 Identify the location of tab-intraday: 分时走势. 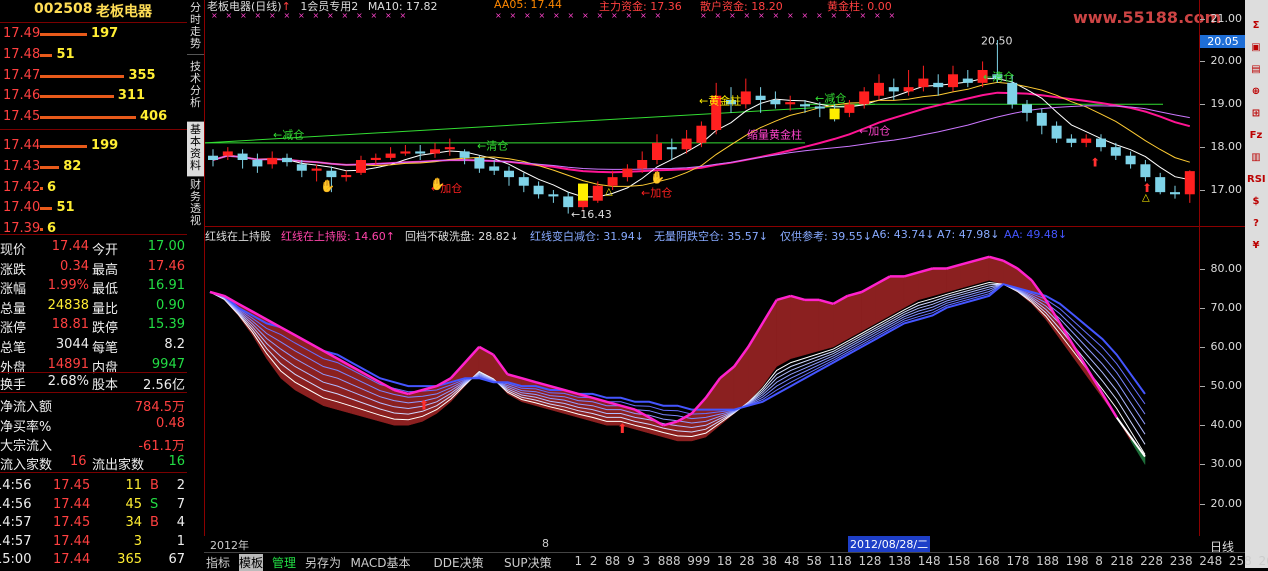
(195, 27).